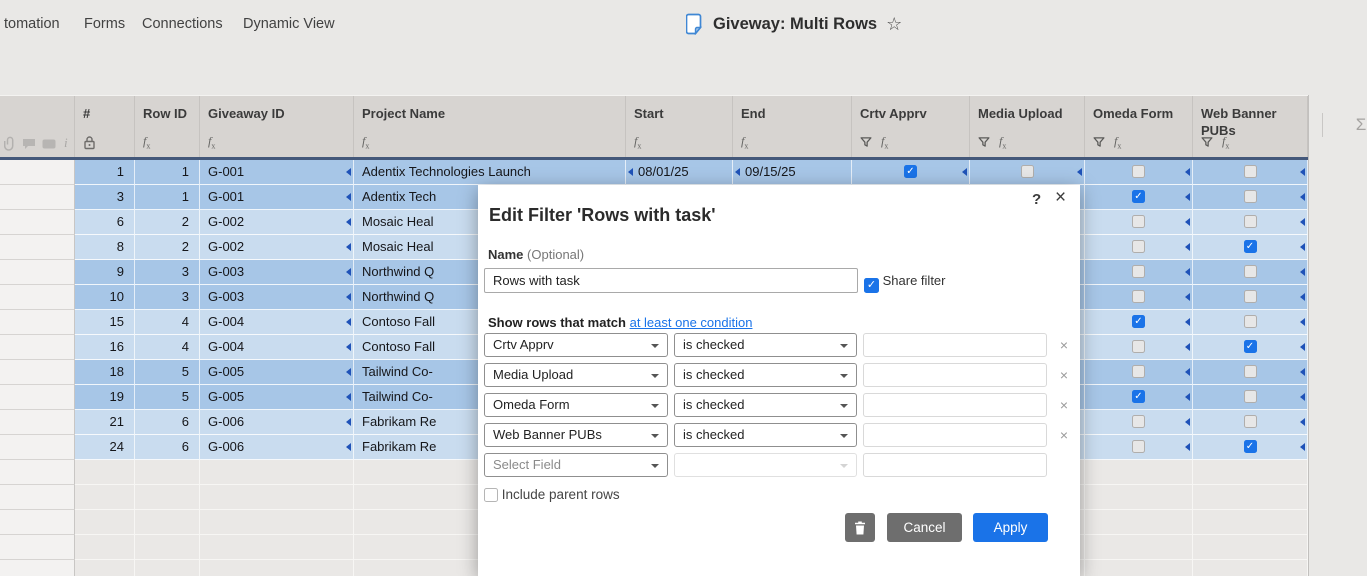 This screenshot has height=576, width=1367. What do you see at coordinates (277, 272) in the screenshot?
I see `giveaway-id-cell: G-003` at bounding box center [277, 272].